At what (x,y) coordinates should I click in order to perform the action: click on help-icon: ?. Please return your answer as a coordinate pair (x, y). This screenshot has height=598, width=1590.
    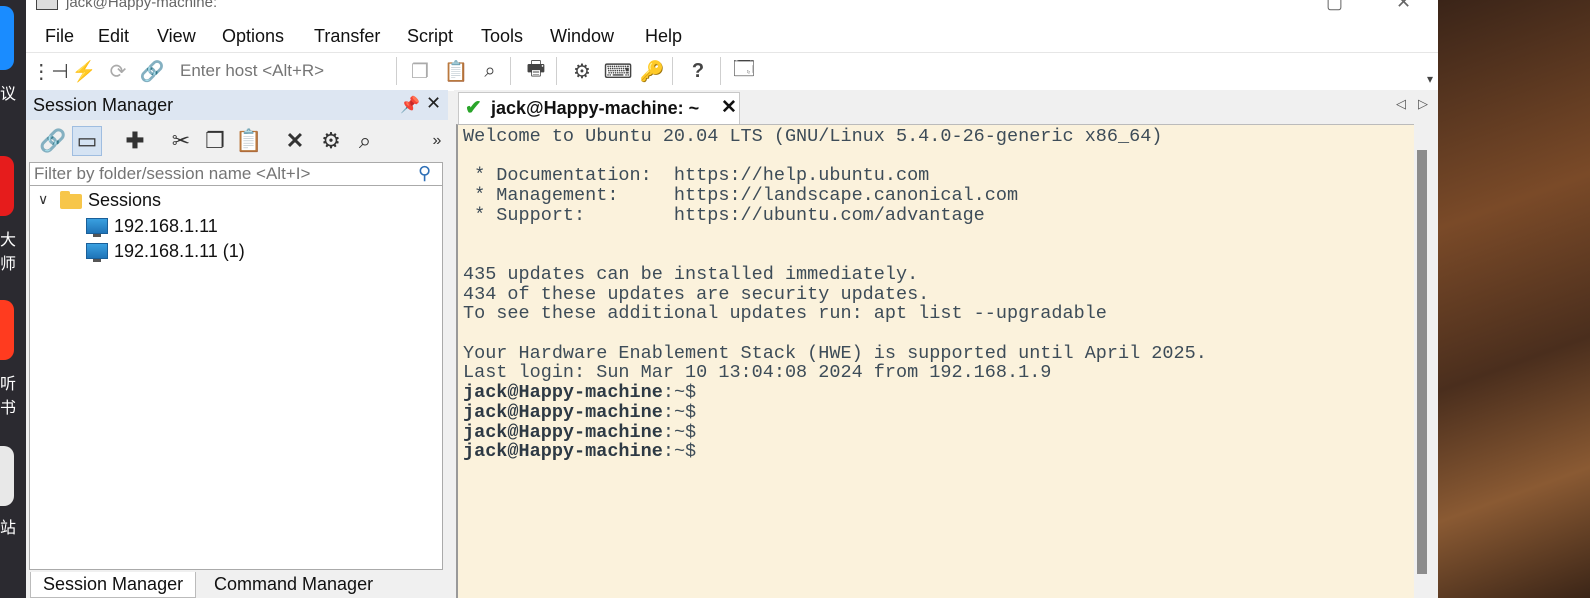
    Looking at the image, I should click on (698, 71).